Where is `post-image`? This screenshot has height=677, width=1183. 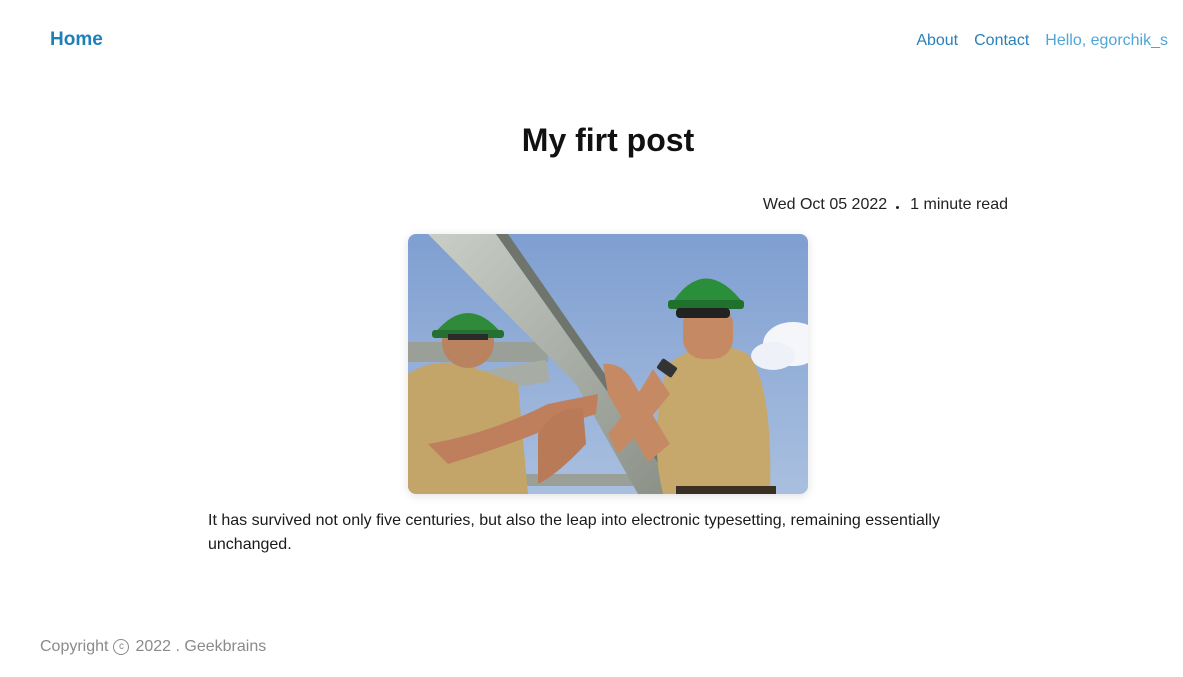
post-image is located at coordinates (608, 364).